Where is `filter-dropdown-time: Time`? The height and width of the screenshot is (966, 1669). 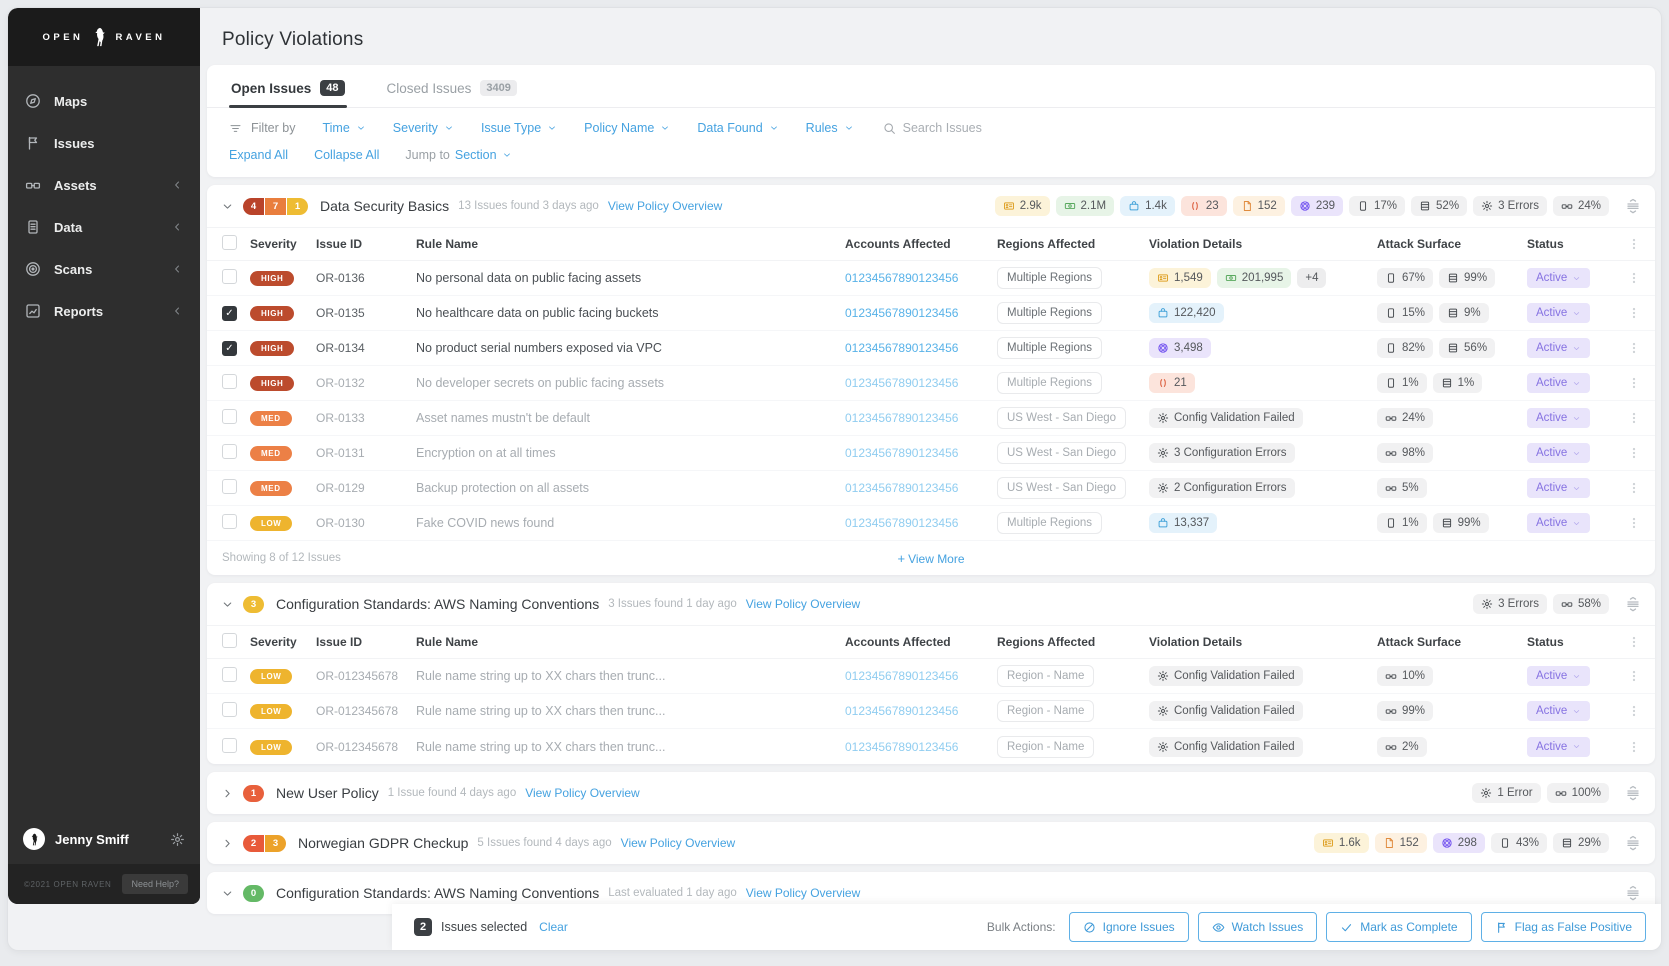
filter-dropdown-time: Time is located at coordinates (343, 128).